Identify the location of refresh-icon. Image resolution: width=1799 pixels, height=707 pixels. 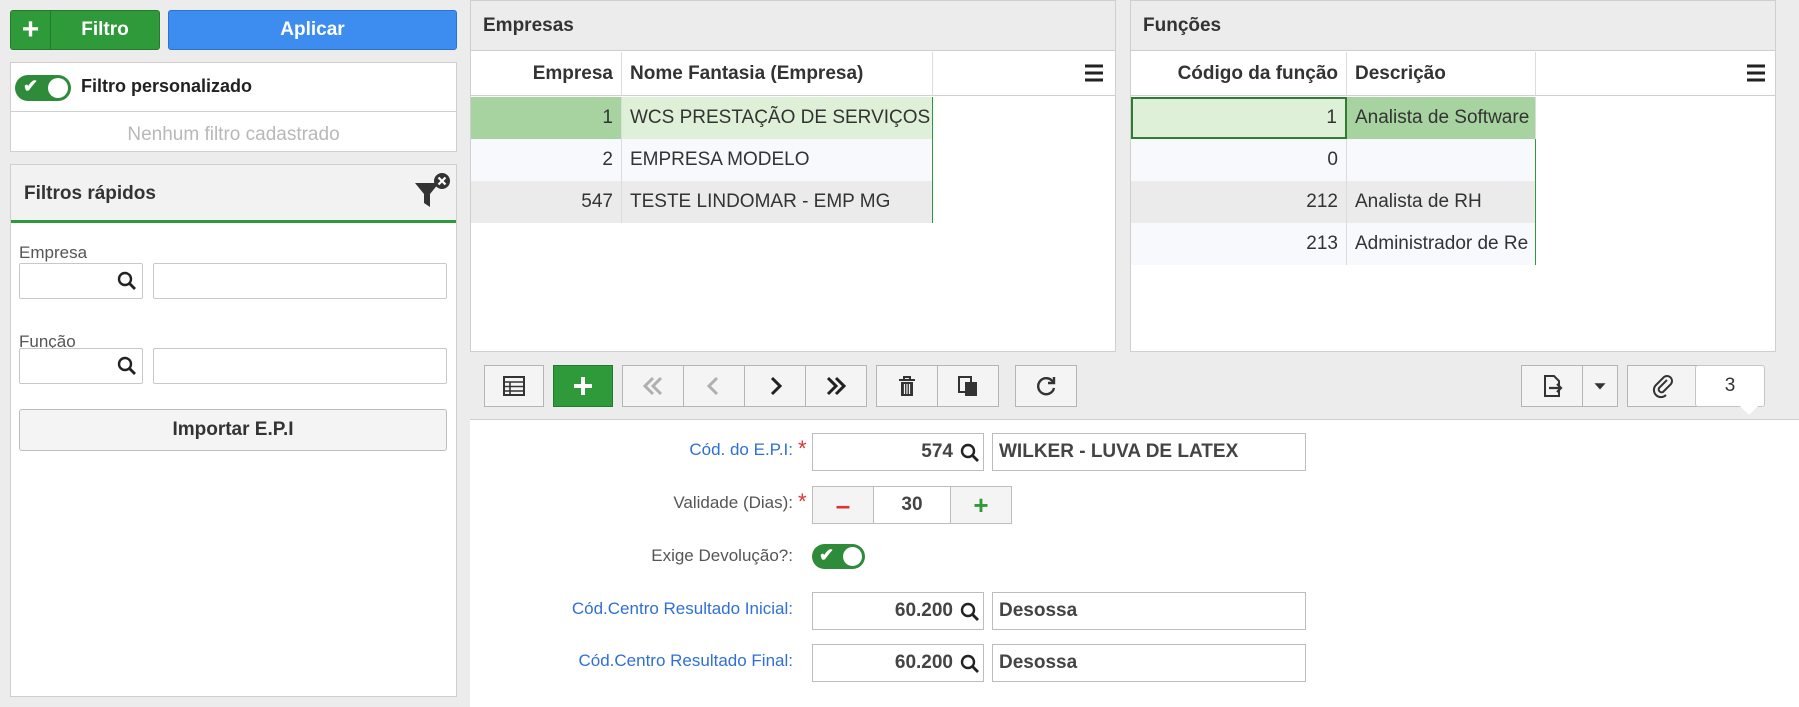
(1046, 386).